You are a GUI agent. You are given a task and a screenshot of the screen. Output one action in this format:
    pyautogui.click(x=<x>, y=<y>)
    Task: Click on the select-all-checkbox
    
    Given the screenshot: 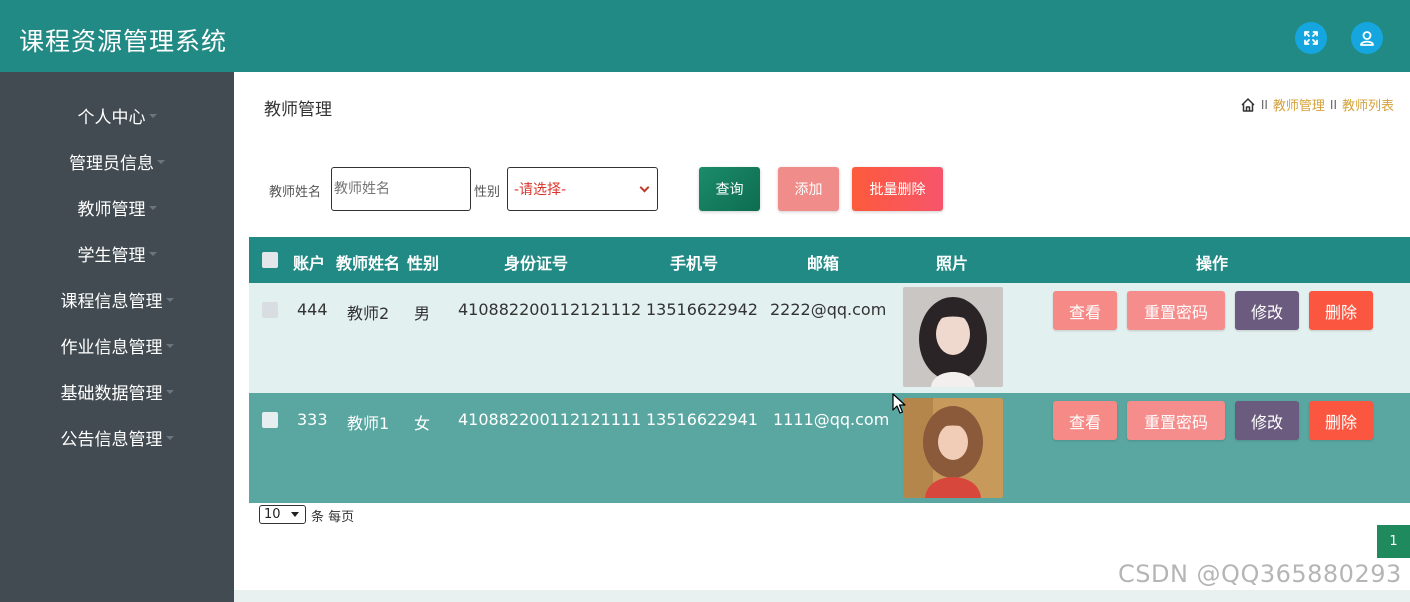 What is the action you would take?
    pyautogui.click(x=270, y=260)
    